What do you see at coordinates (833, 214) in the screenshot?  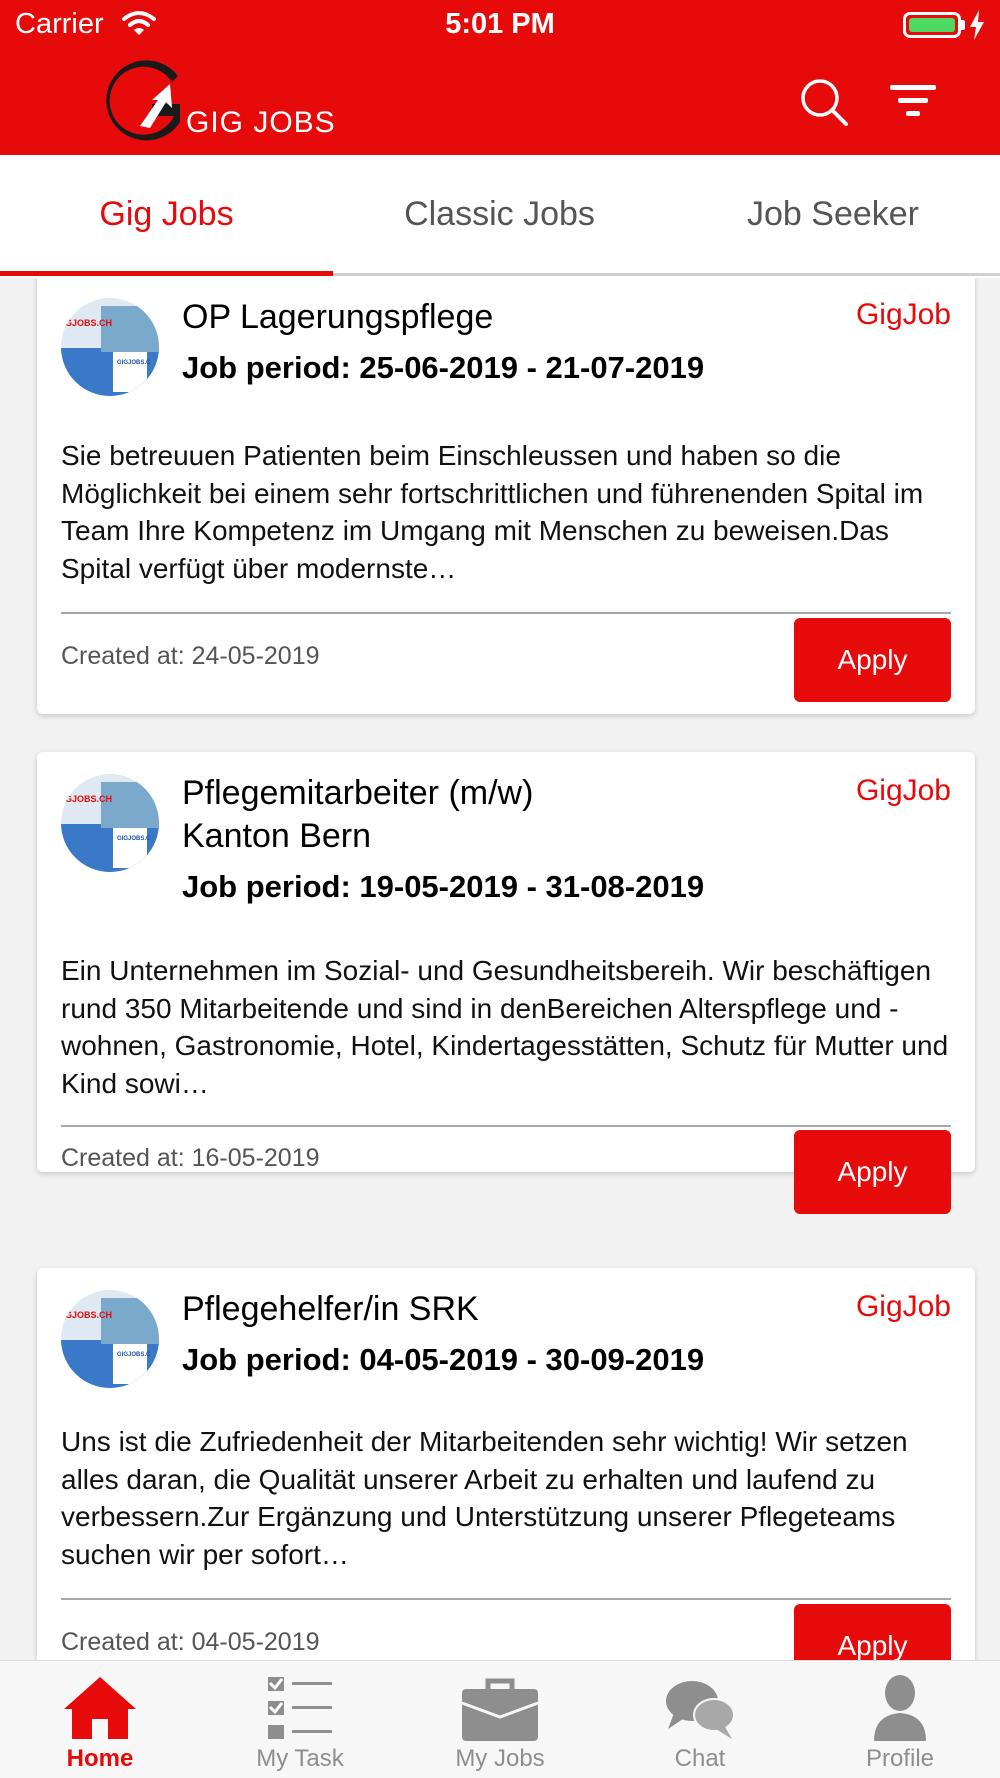 I see `tab-job-seeker: Job Seeker` at bounding box center [833, 214].